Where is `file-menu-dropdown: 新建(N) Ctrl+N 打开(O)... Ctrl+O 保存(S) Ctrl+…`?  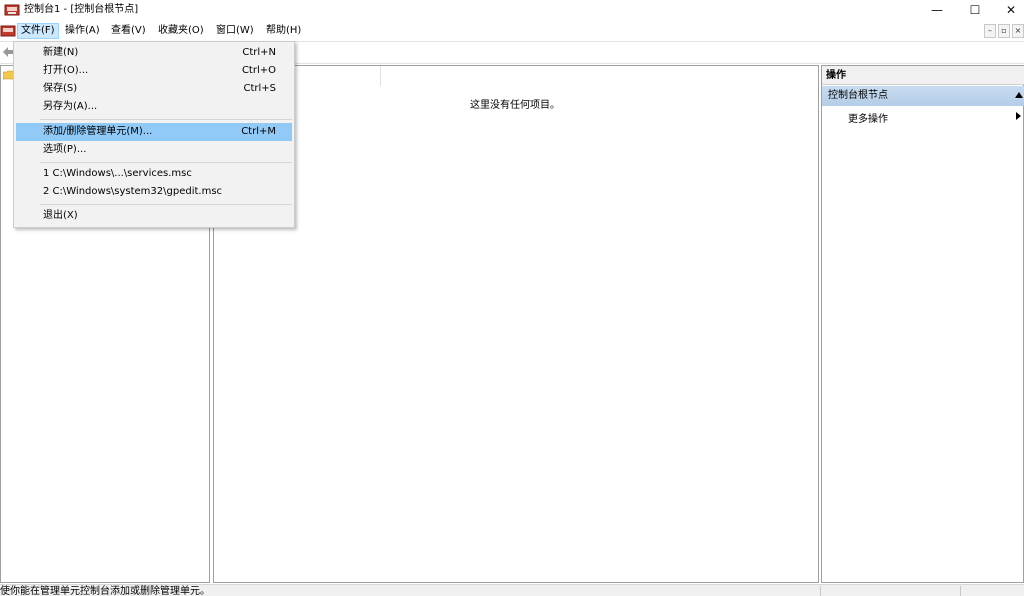
file-menu-dropdown: 新建(N) Ctrl+N 打开(O)... Ctrl+O 保存(S) Ctrl+… is located at coordinates (154, 134).